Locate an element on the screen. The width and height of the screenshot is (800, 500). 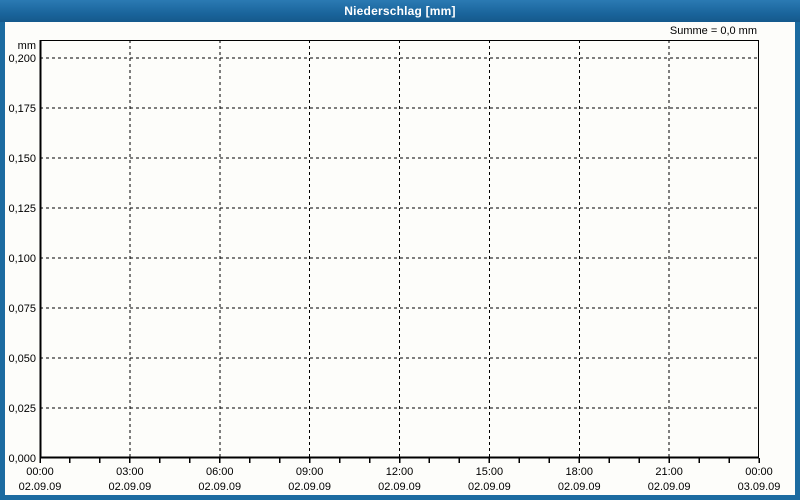
x-time-label: 18:00 is located at coordinates (579, 472).